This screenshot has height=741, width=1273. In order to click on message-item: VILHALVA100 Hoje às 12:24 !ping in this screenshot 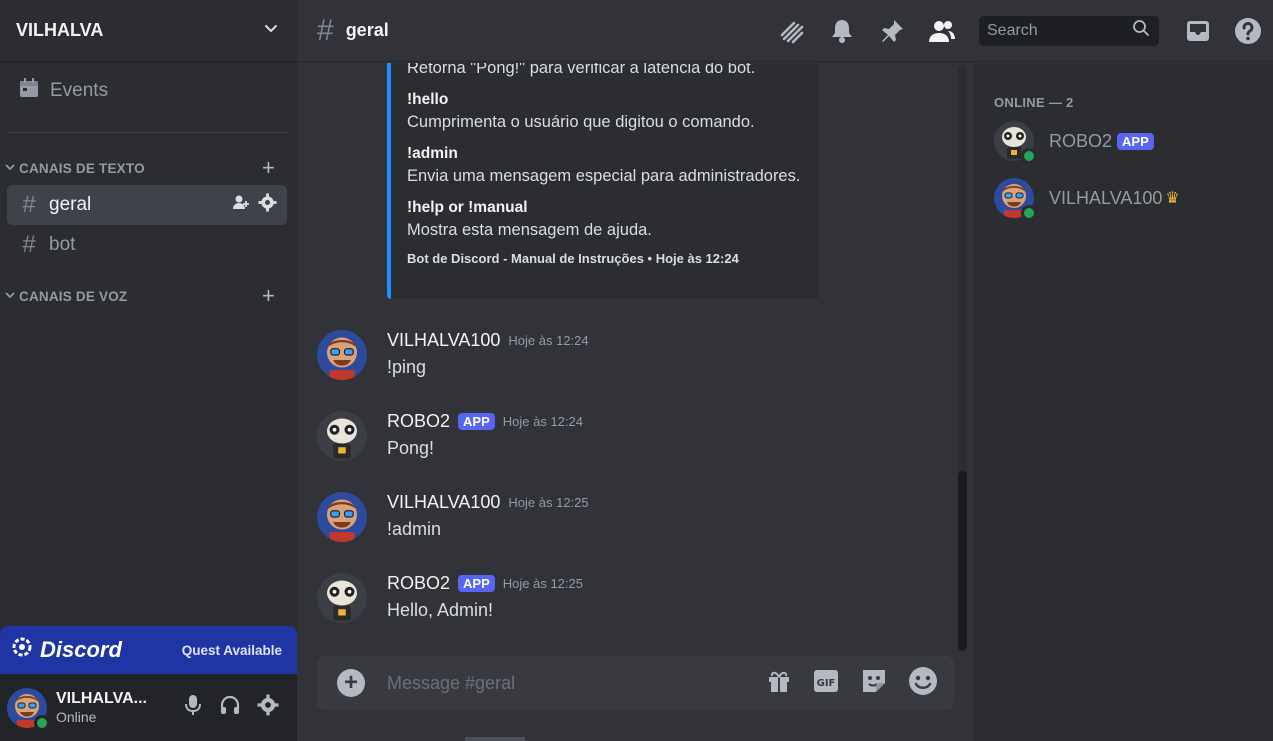, I will do `click(453, 355)`.